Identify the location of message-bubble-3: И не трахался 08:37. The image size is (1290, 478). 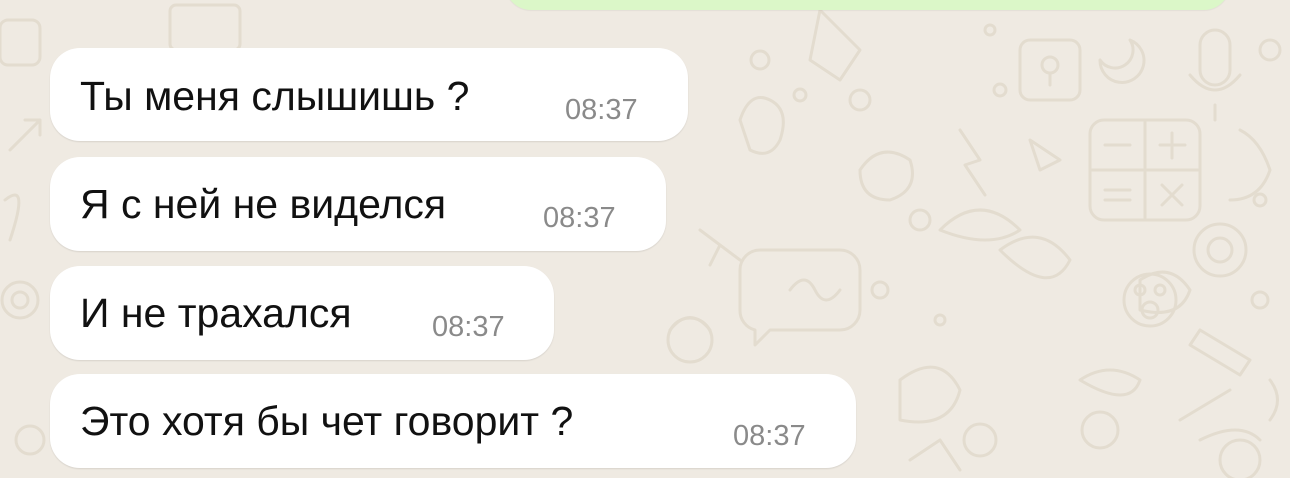
(302, 313).